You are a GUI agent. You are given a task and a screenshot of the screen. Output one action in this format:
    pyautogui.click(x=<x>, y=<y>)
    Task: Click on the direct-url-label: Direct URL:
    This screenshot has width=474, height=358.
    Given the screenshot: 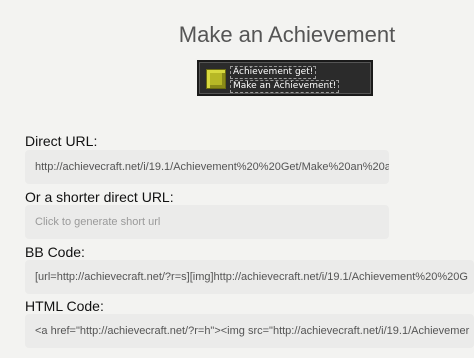 What is the action you would take?
    pyautogui.click(x=61, y=141)
    